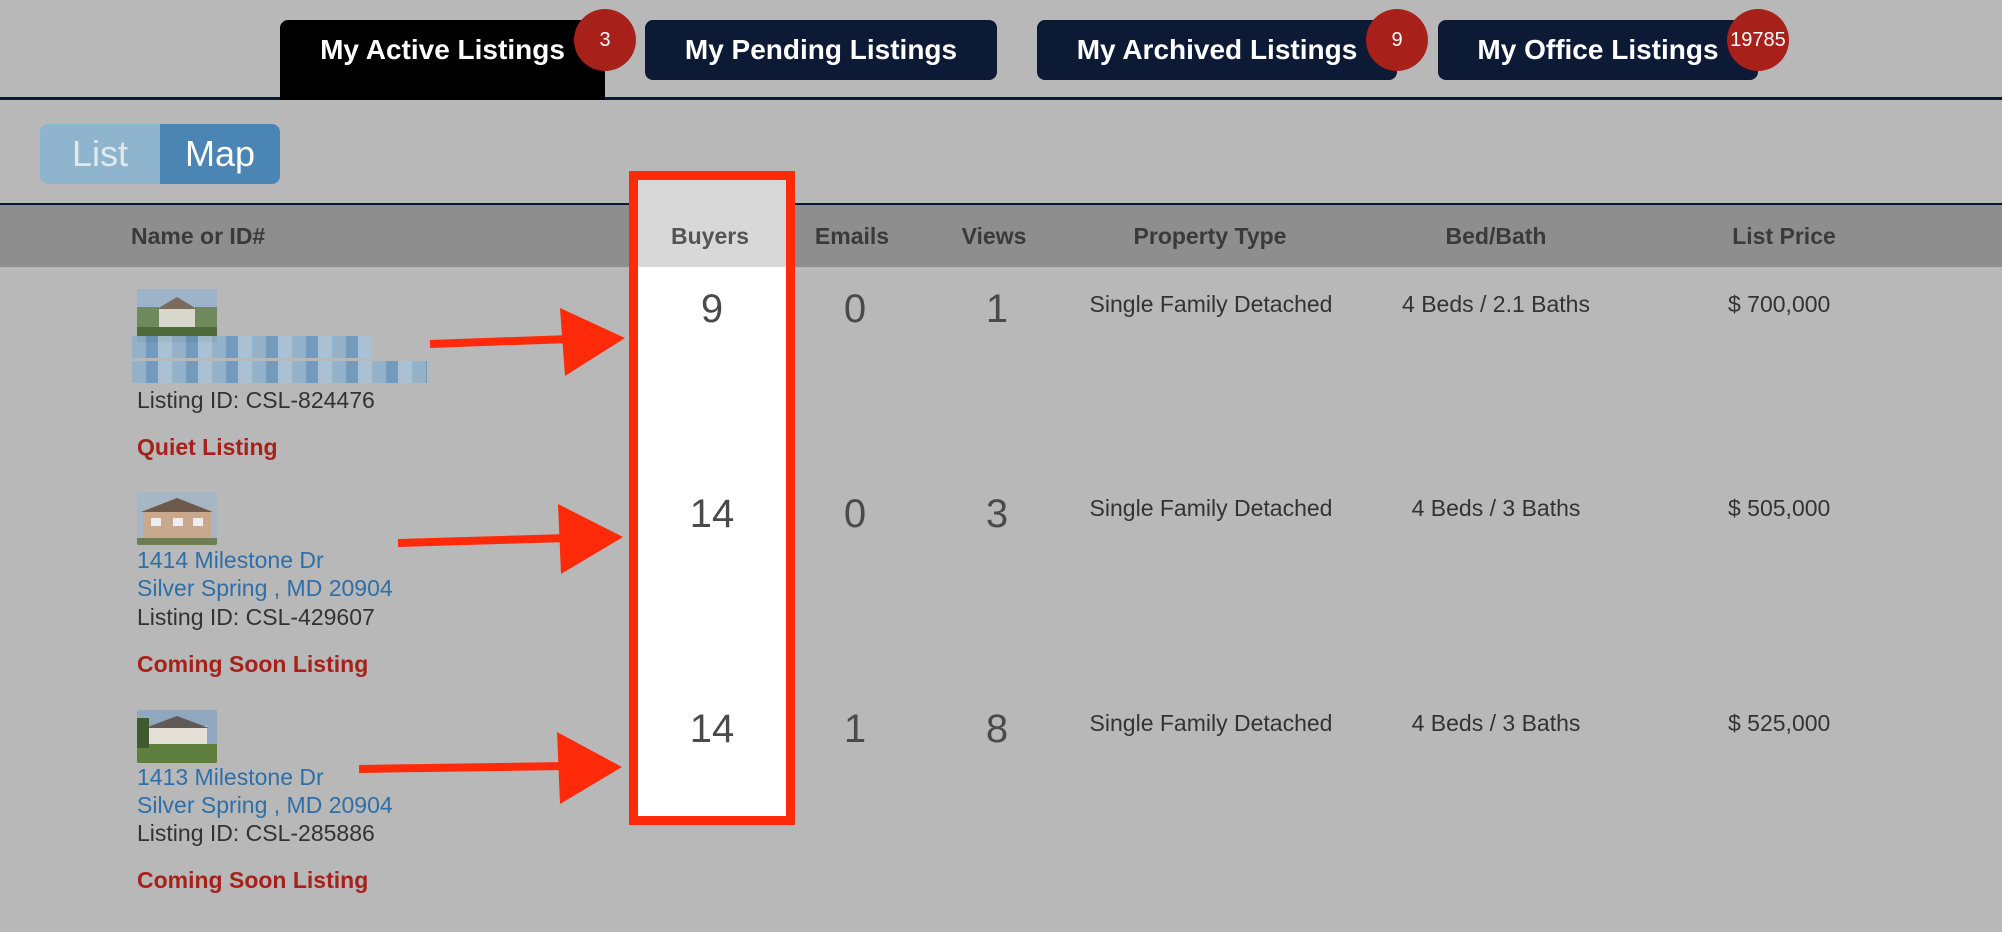 The height and width of the screenshot is (932, 2002). I want to click on tab-my-pending-listings: My Pending Listings, so click(821, 50).